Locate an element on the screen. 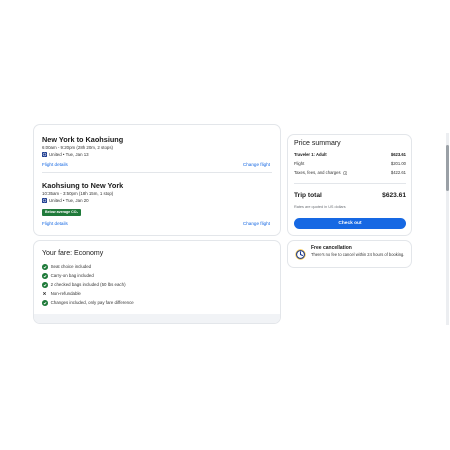  outbound-airline-date: United • Tue, Jan 13 is located at coordinates (69, 154).